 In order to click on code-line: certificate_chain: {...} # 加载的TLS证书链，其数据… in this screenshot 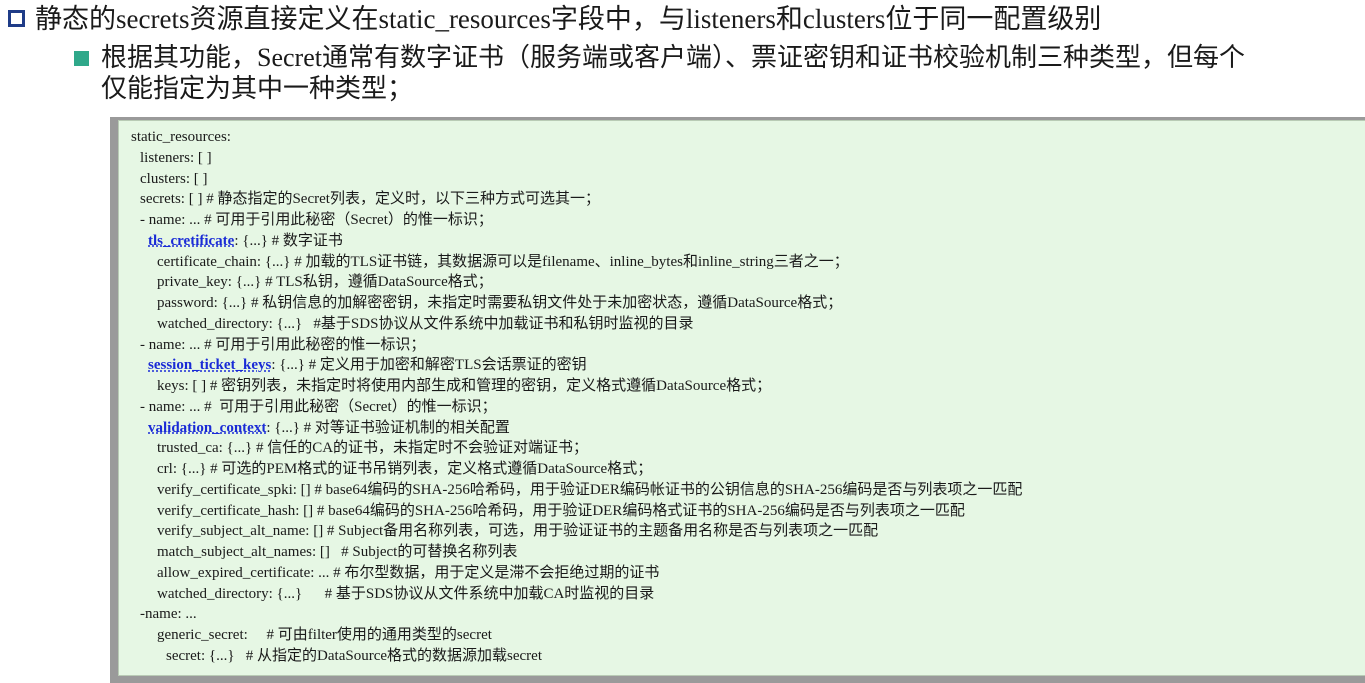, I will do `click(742, 262)`.